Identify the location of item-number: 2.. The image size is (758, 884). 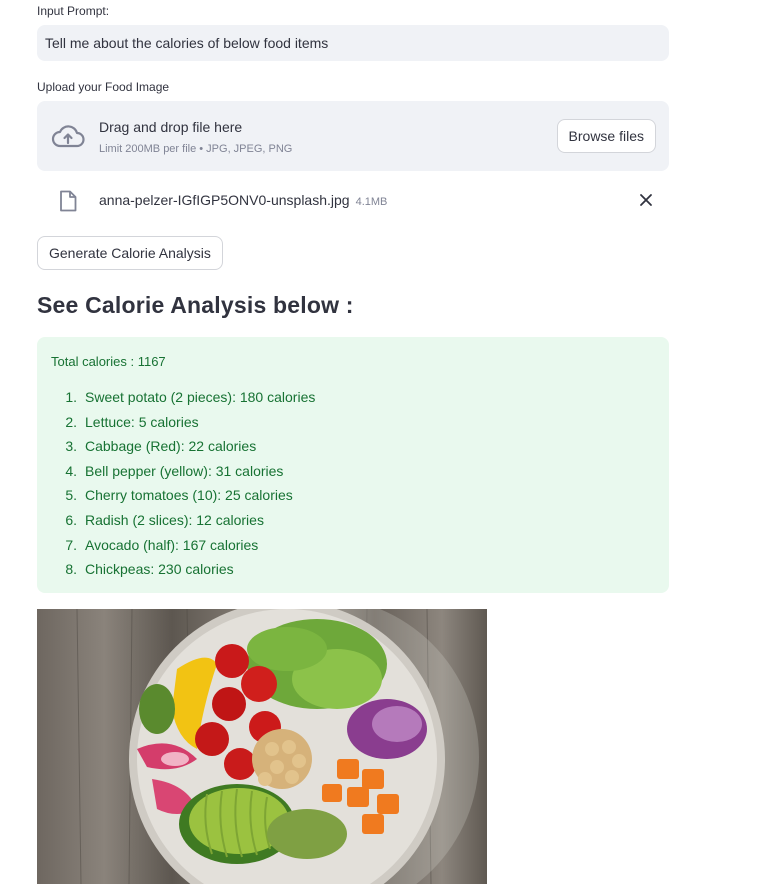
(71, 421).